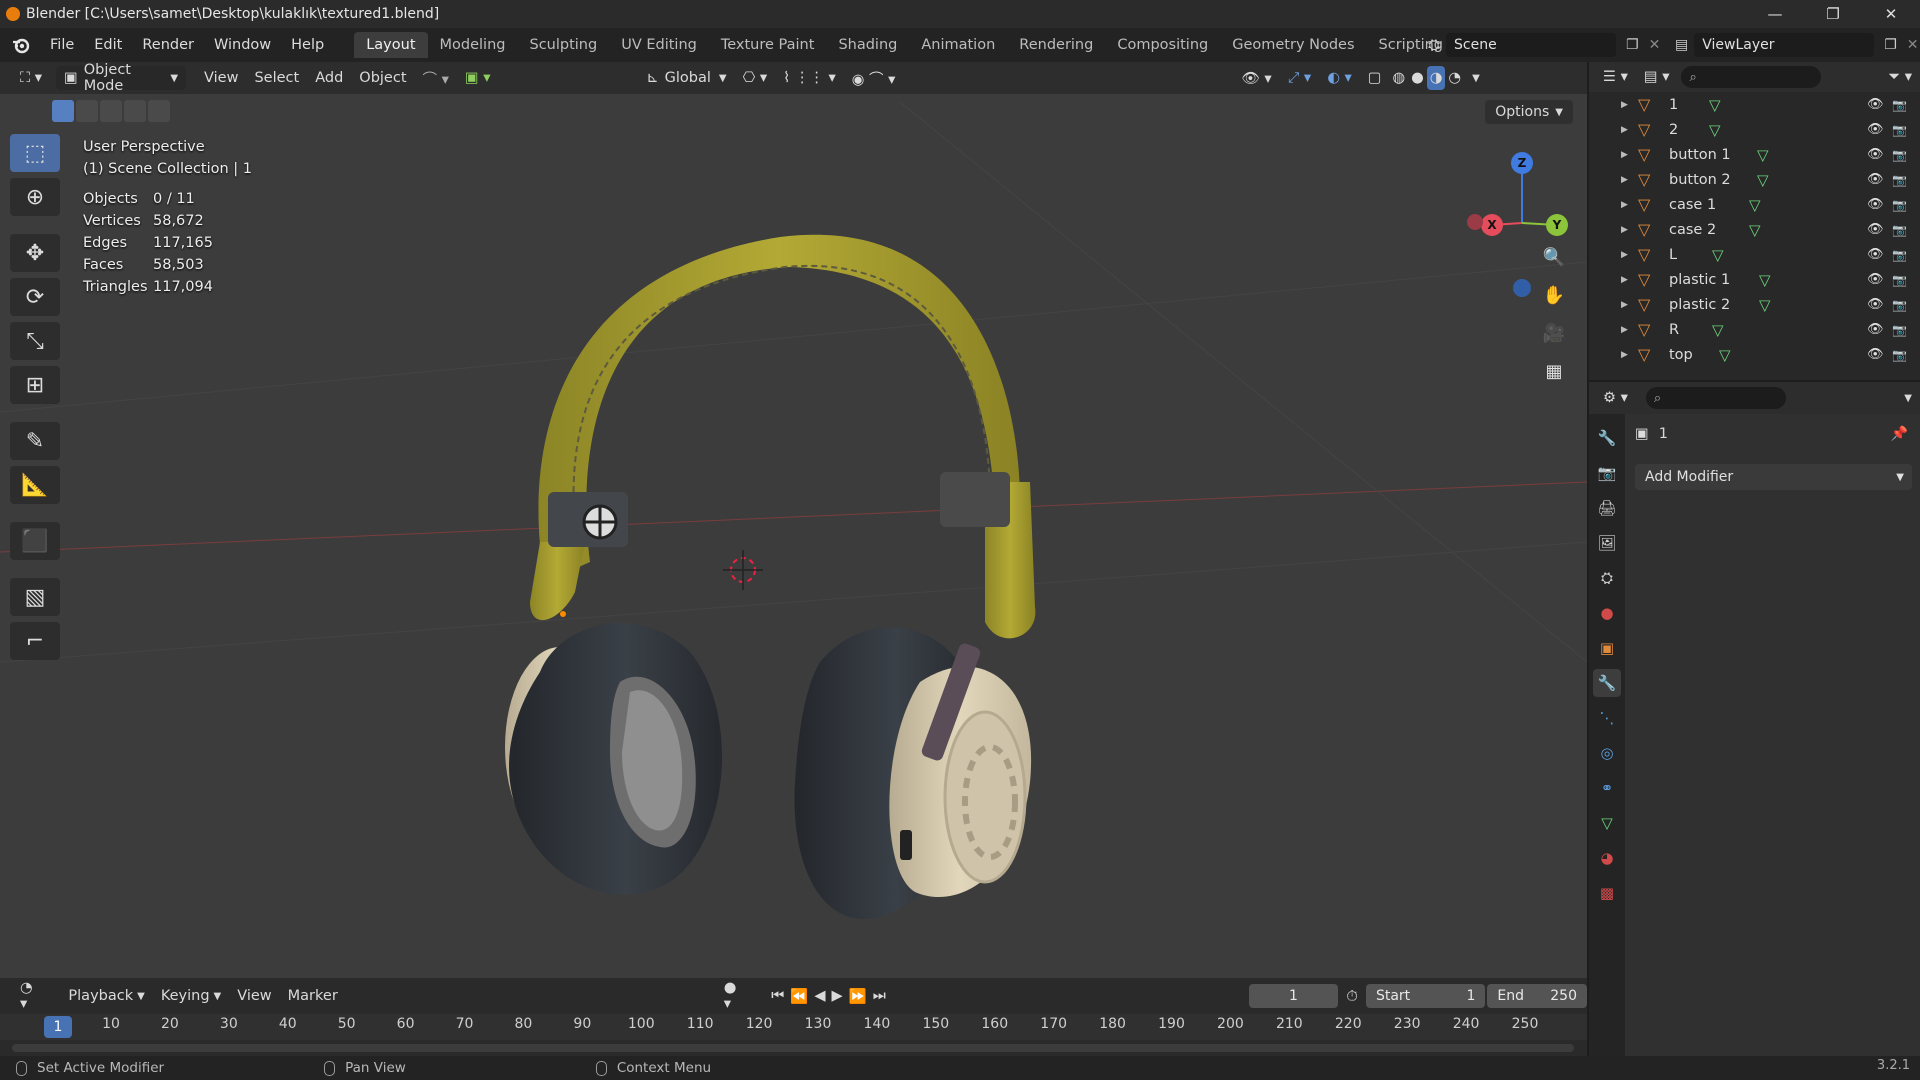 This screenshot has width=1920, height=1080. Describe the element at coordinates (1537, 996) in the screenshot. I see `end-frame-field: End 250` at that location.